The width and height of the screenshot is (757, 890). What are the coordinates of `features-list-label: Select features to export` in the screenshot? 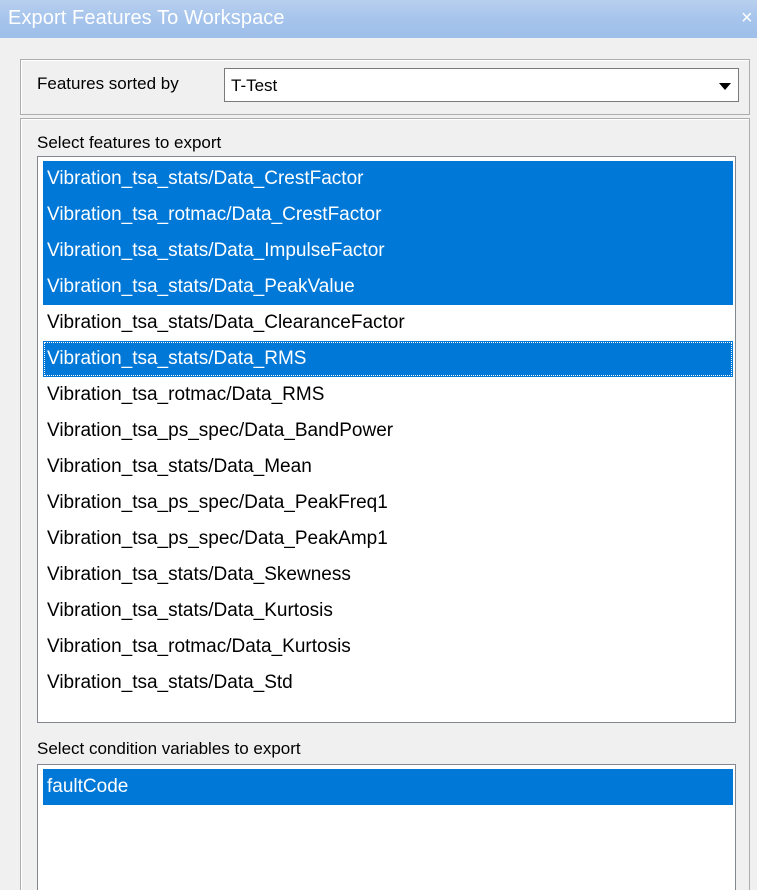 It's located at (129, 142).